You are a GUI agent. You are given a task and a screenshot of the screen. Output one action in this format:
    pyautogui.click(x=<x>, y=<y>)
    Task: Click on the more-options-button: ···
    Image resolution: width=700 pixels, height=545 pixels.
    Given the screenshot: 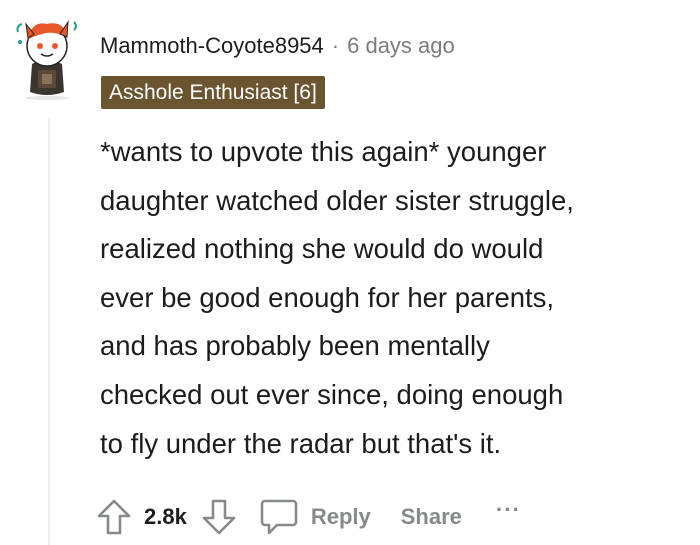 What is the action you would take?
    pyautogui.click(x=508, y=510)
    